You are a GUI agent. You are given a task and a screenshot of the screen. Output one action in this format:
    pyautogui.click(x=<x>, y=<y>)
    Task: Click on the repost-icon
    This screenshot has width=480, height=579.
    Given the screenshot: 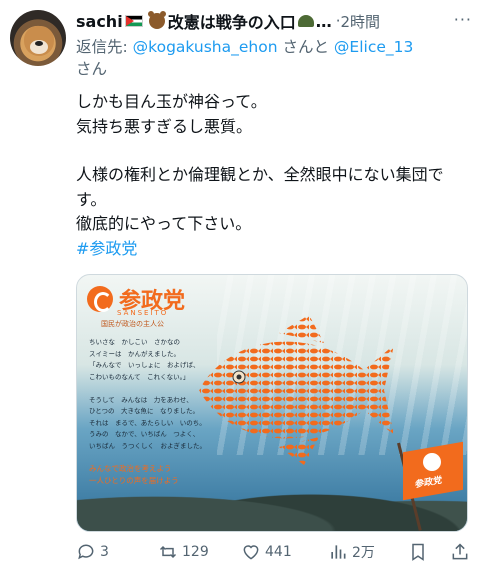 What is the action you would take?
    pyautogui.click(x=168, y=552)
    